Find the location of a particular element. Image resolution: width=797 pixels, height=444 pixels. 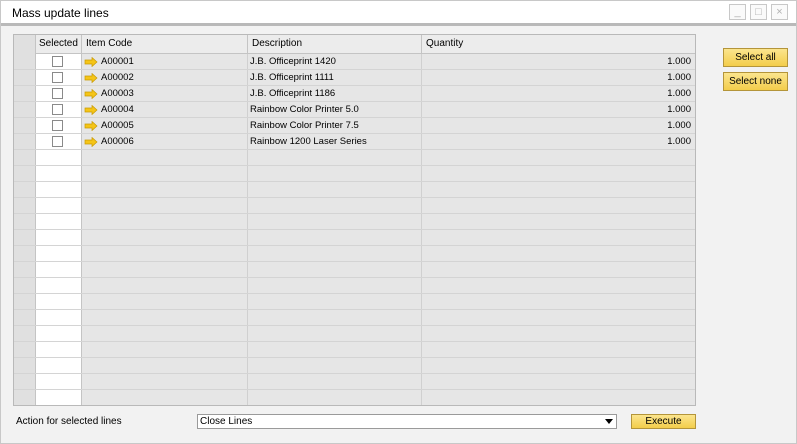

column-header-selected: Selected is located at coordinates (59, 44).